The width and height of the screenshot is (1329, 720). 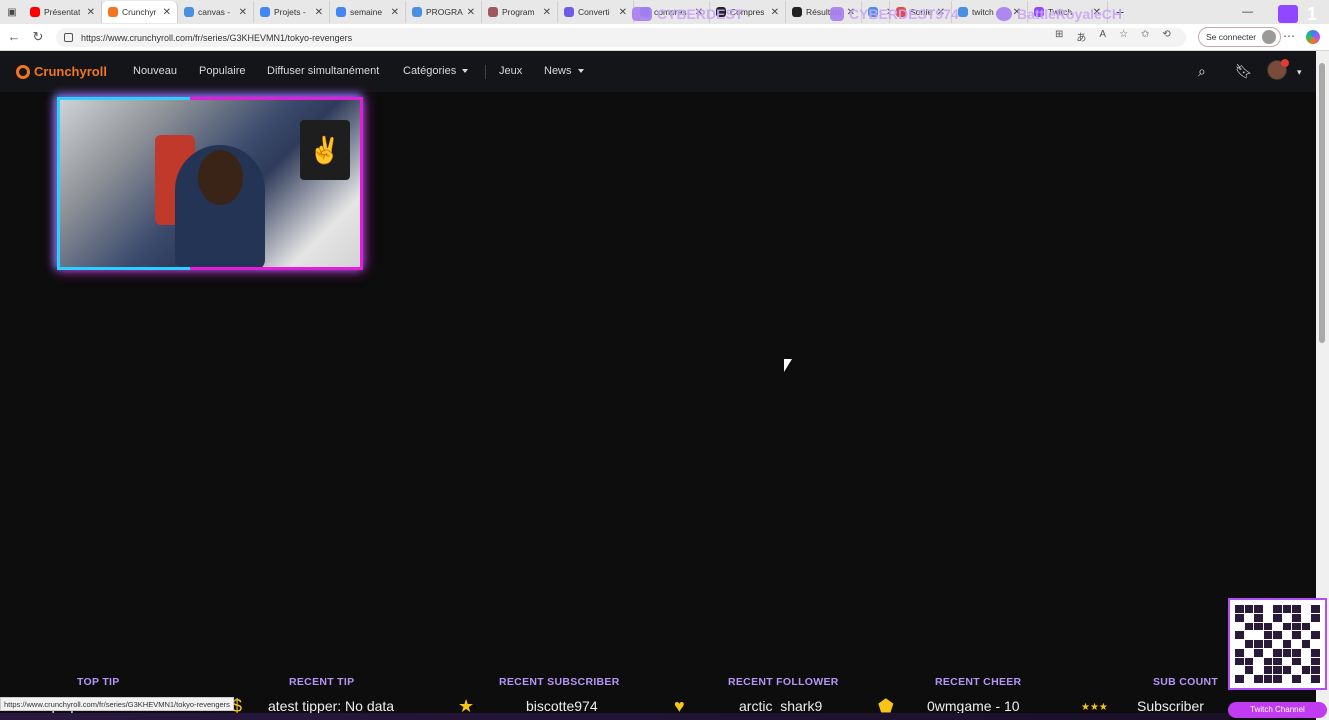 What do you see at coordinates (1285, 63) in the screenshot?
I see `notification-dot` at bounding box center [1285, 63].